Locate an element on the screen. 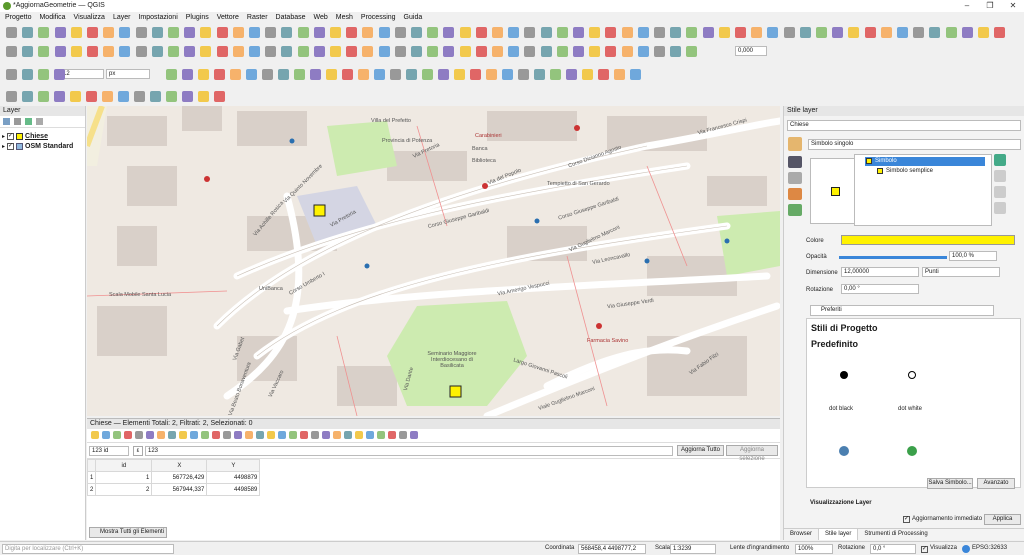 The height and width of the screenshot is (555, 1024). size-unit-select: Punti is located at coordinates (961, 272).